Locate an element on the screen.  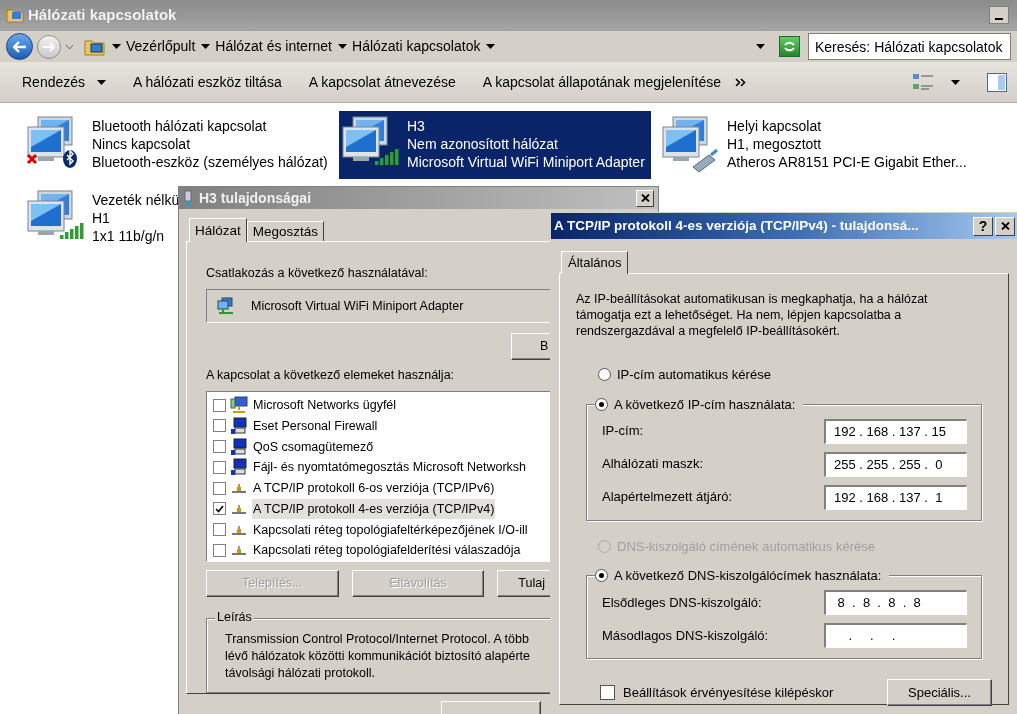
adapter-name: Microsoft Virtual WiFi Miniport Adapter is located at coordinates (357, 306).